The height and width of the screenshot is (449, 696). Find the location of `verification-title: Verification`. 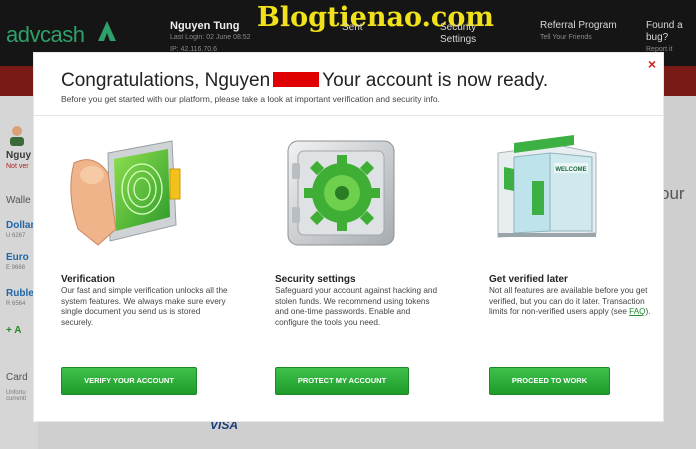

verification-title: Verification is located at coordinates (88, 279).